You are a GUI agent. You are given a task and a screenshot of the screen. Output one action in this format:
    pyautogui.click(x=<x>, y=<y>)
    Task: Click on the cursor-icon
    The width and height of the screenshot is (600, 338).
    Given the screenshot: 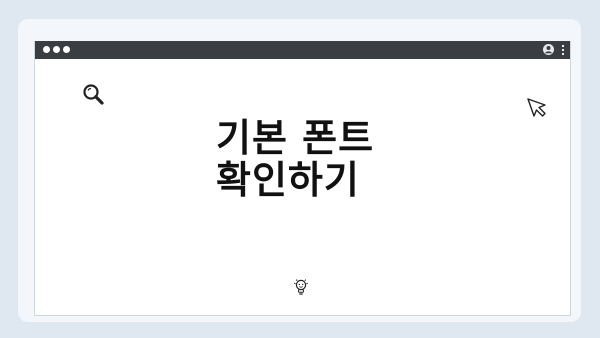 What is the action you would take?
    pyautogui.click(x=536, y=107)
    